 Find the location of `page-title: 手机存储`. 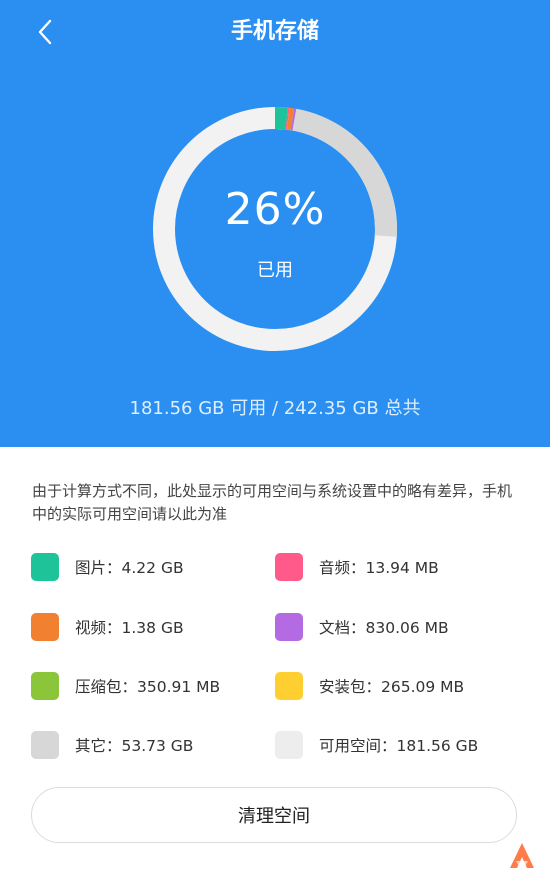

page-title: 手机存储 is located at coordinates (274, 31).